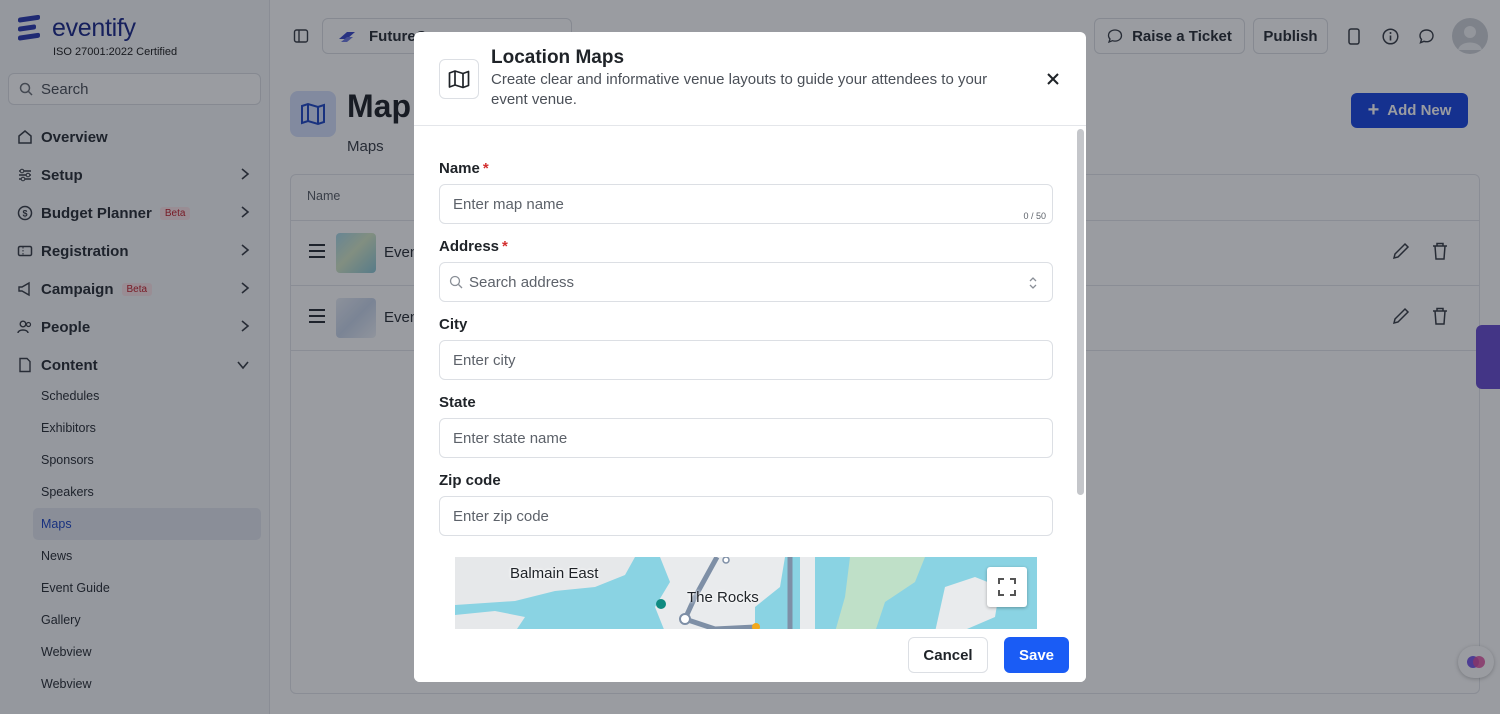  Describe the element at coordinates (723, 597) in the screenshot. I see `map-label-the-rocks: The Rocks` at that location.